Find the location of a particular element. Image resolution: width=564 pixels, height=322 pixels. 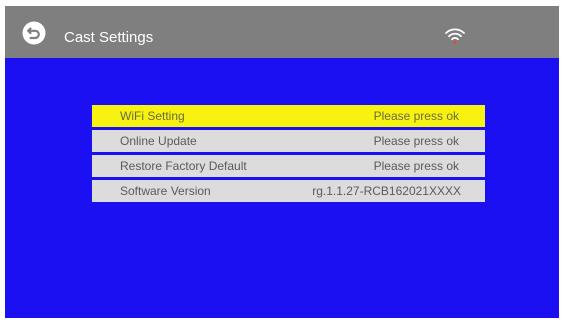

menu-item-label: Online Update is located at coordinates (158, 141).